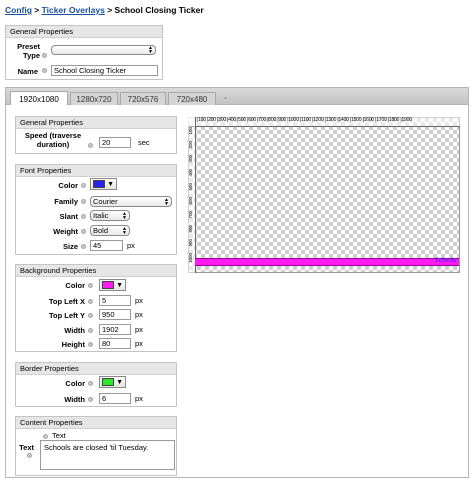 Image resolution: width=474 pixels, height=481 pixels. Describe the element at coordinates (115, 343) in the screenshot. I see `bg-height-field: 80` at that location.